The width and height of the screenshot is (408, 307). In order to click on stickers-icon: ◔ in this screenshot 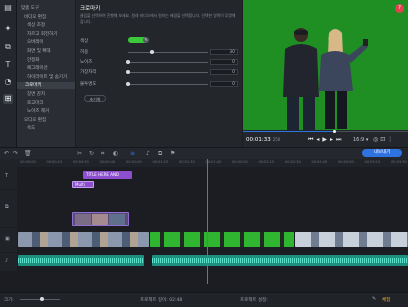, I will do `click(8, 82)`.